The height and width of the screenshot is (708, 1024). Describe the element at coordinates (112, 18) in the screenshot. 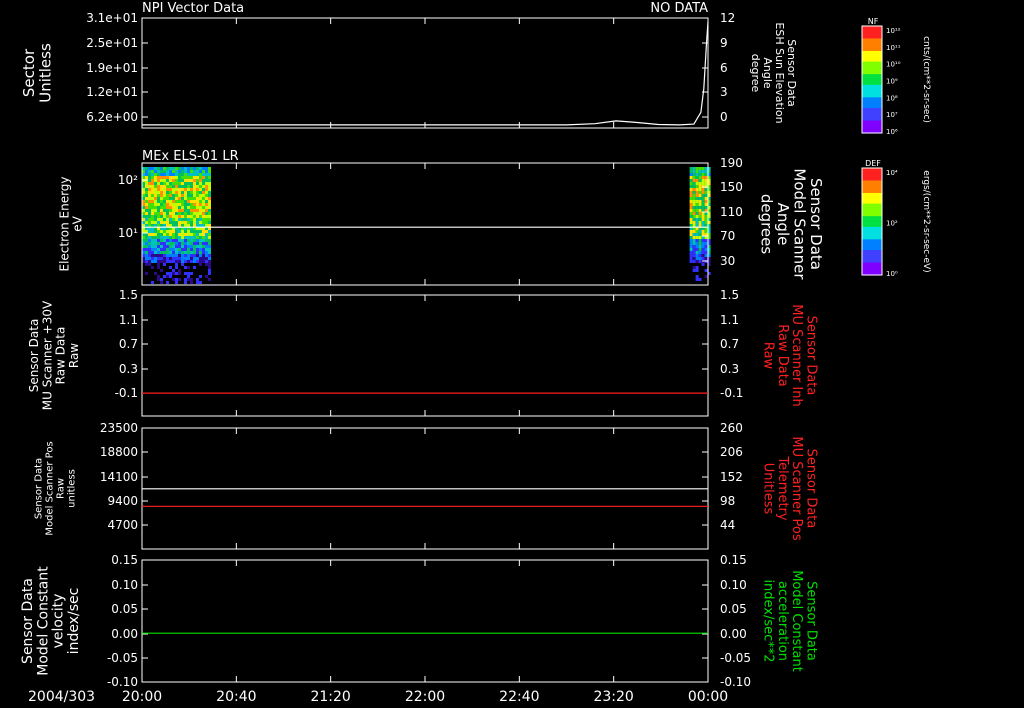

I see `left-tick-label: 3.1e+01` at that location.